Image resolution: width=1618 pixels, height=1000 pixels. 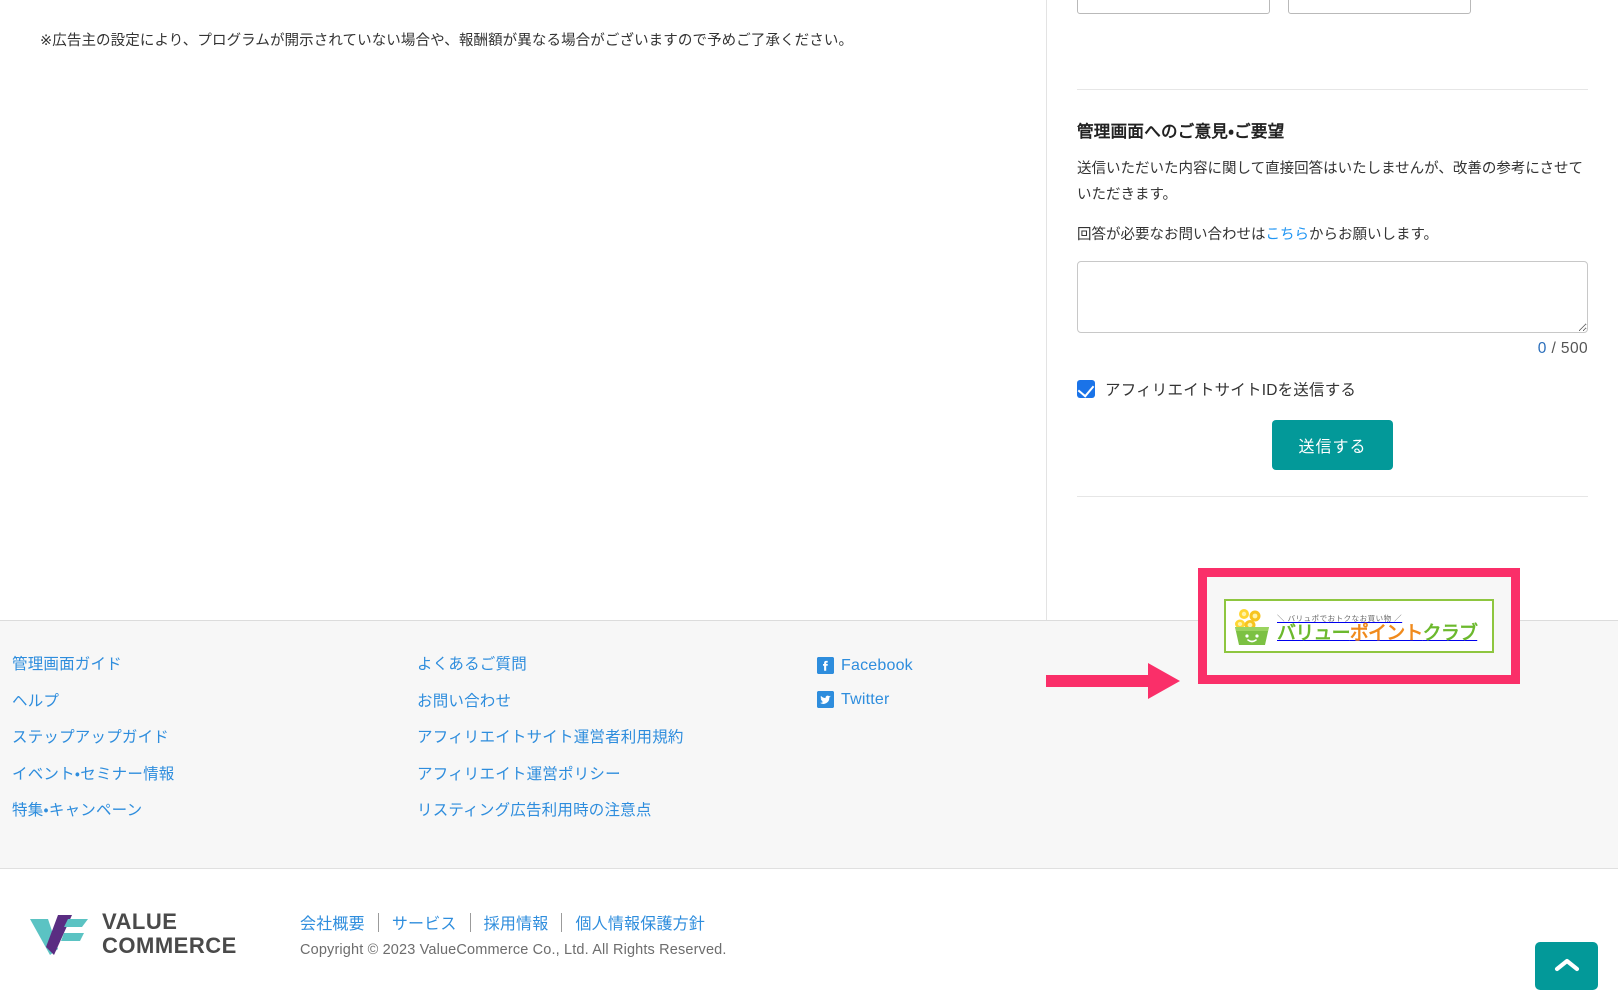 What do you see at coordinates (1569, 349) in the screenshot?
I see `character-counter-max: / 500` at bounding box center [1569, 349].